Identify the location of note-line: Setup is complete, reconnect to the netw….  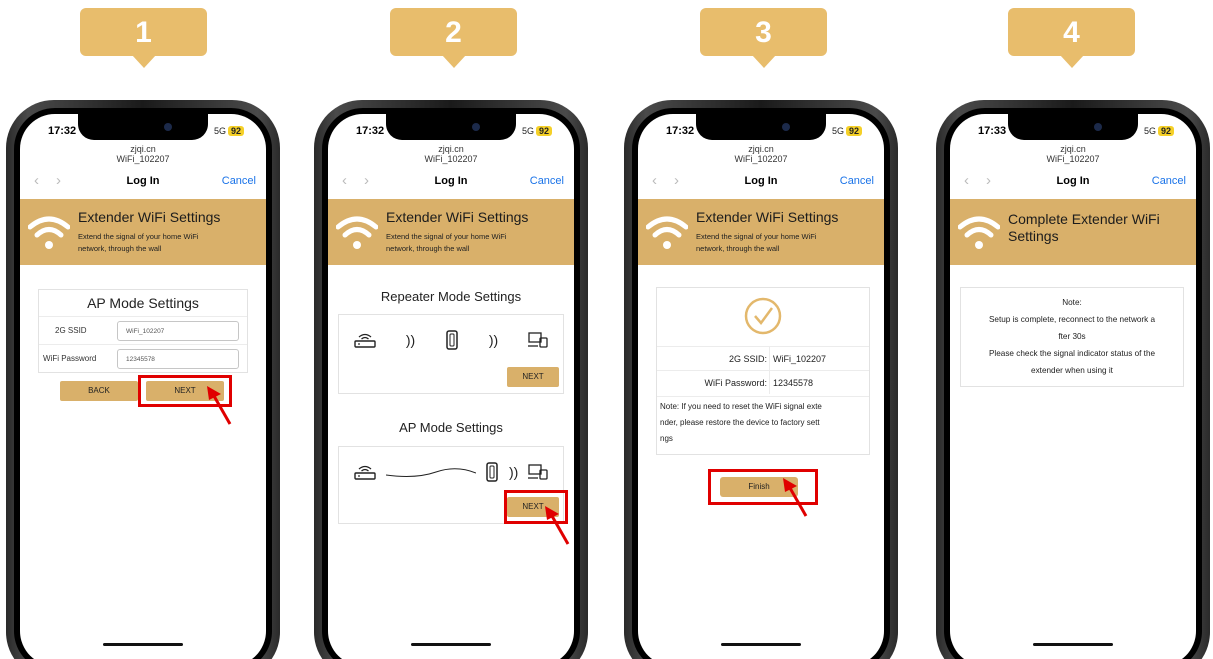
(1072, 319).